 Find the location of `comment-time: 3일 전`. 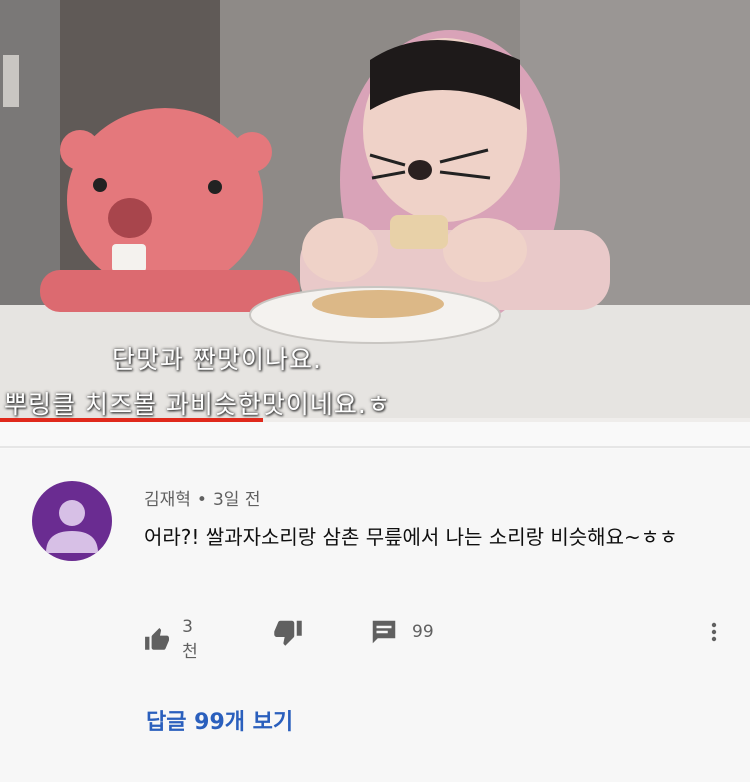

comment-time: 3일 전 is located at coordinates (236, 500).